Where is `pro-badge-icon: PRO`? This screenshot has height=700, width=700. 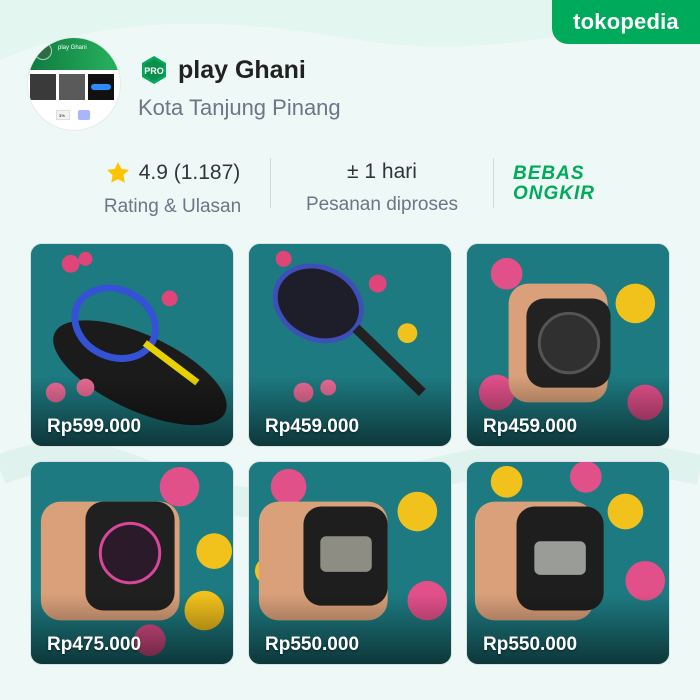
pro-badge-icon: PRO is located at coordinates (154, 70).